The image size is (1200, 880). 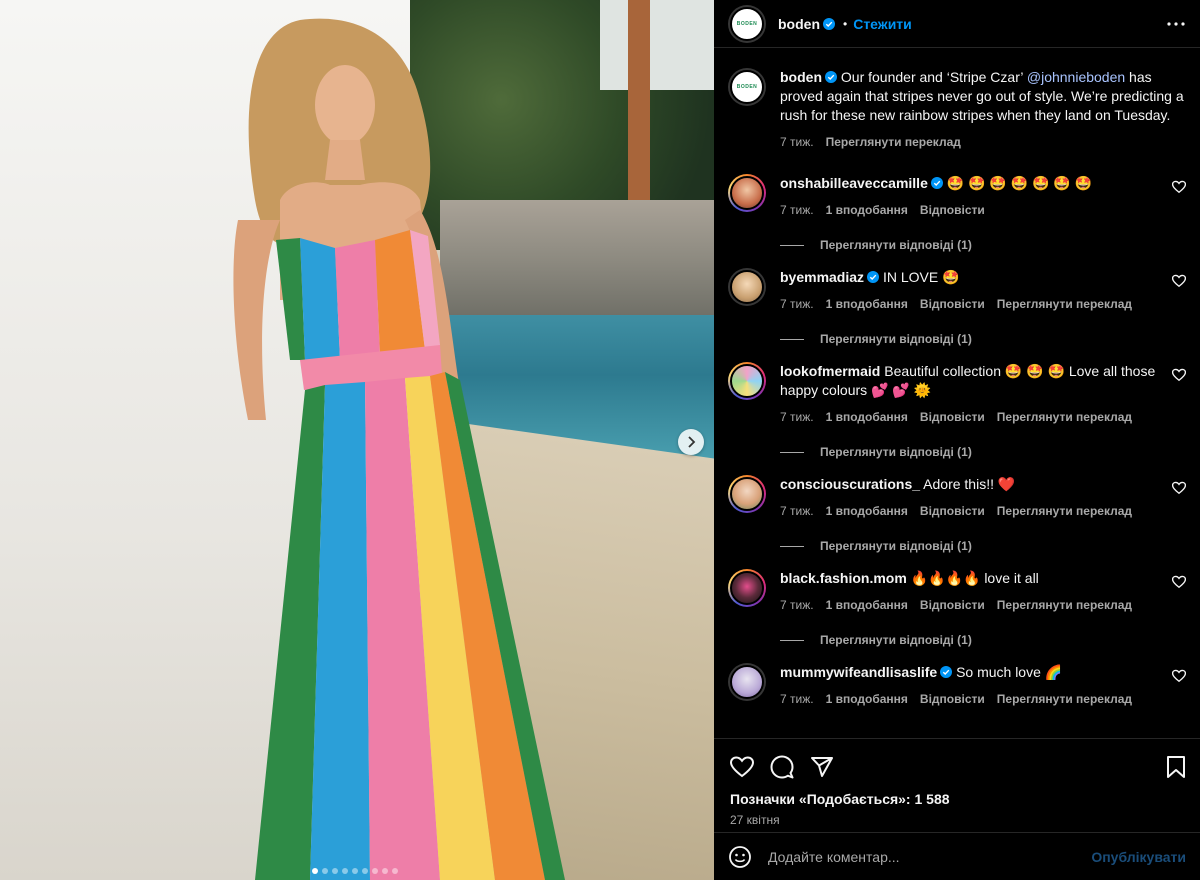 I want to click on comment-text: 🔥🔥🔥🔥 love it all, so click(x=974, y=578).